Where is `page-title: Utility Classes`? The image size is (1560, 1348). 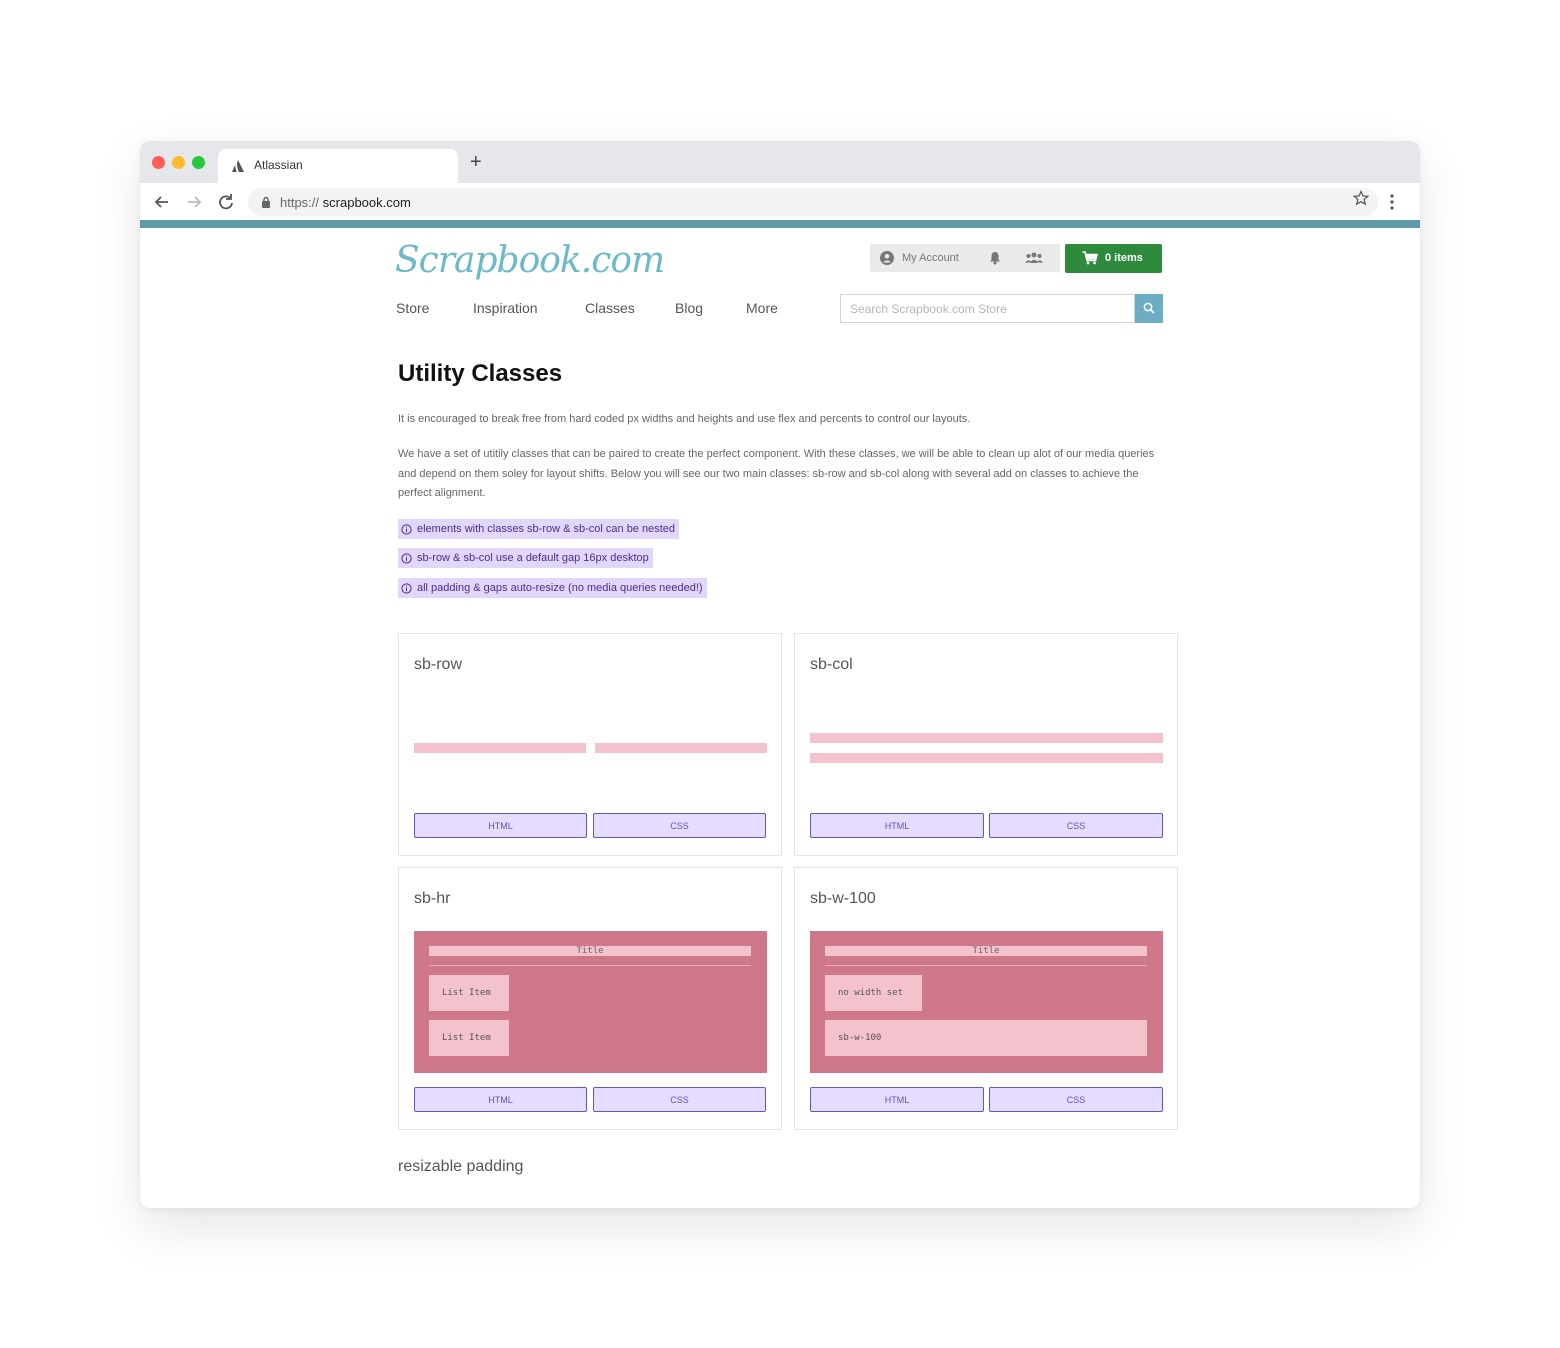
page-title: Utility Classes is located at coordinates (480, 373).